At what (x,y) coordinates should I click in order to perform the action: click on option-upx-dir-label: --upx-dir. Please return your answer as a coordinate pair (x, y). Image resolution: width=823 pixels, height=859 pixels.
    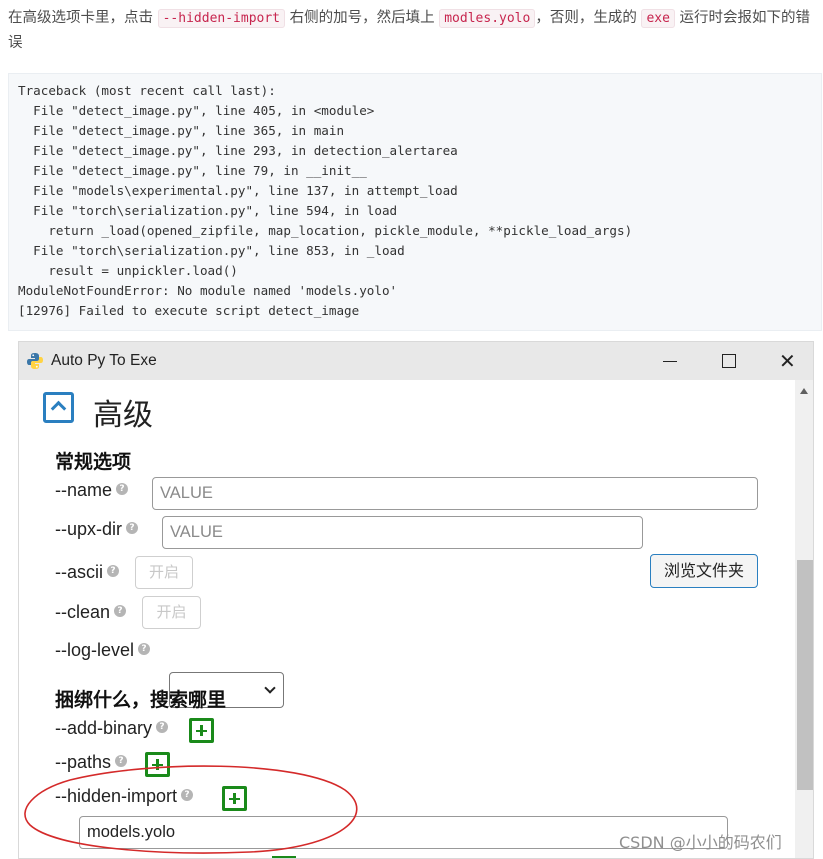
    Looking at the image, I should click on (89, 529).